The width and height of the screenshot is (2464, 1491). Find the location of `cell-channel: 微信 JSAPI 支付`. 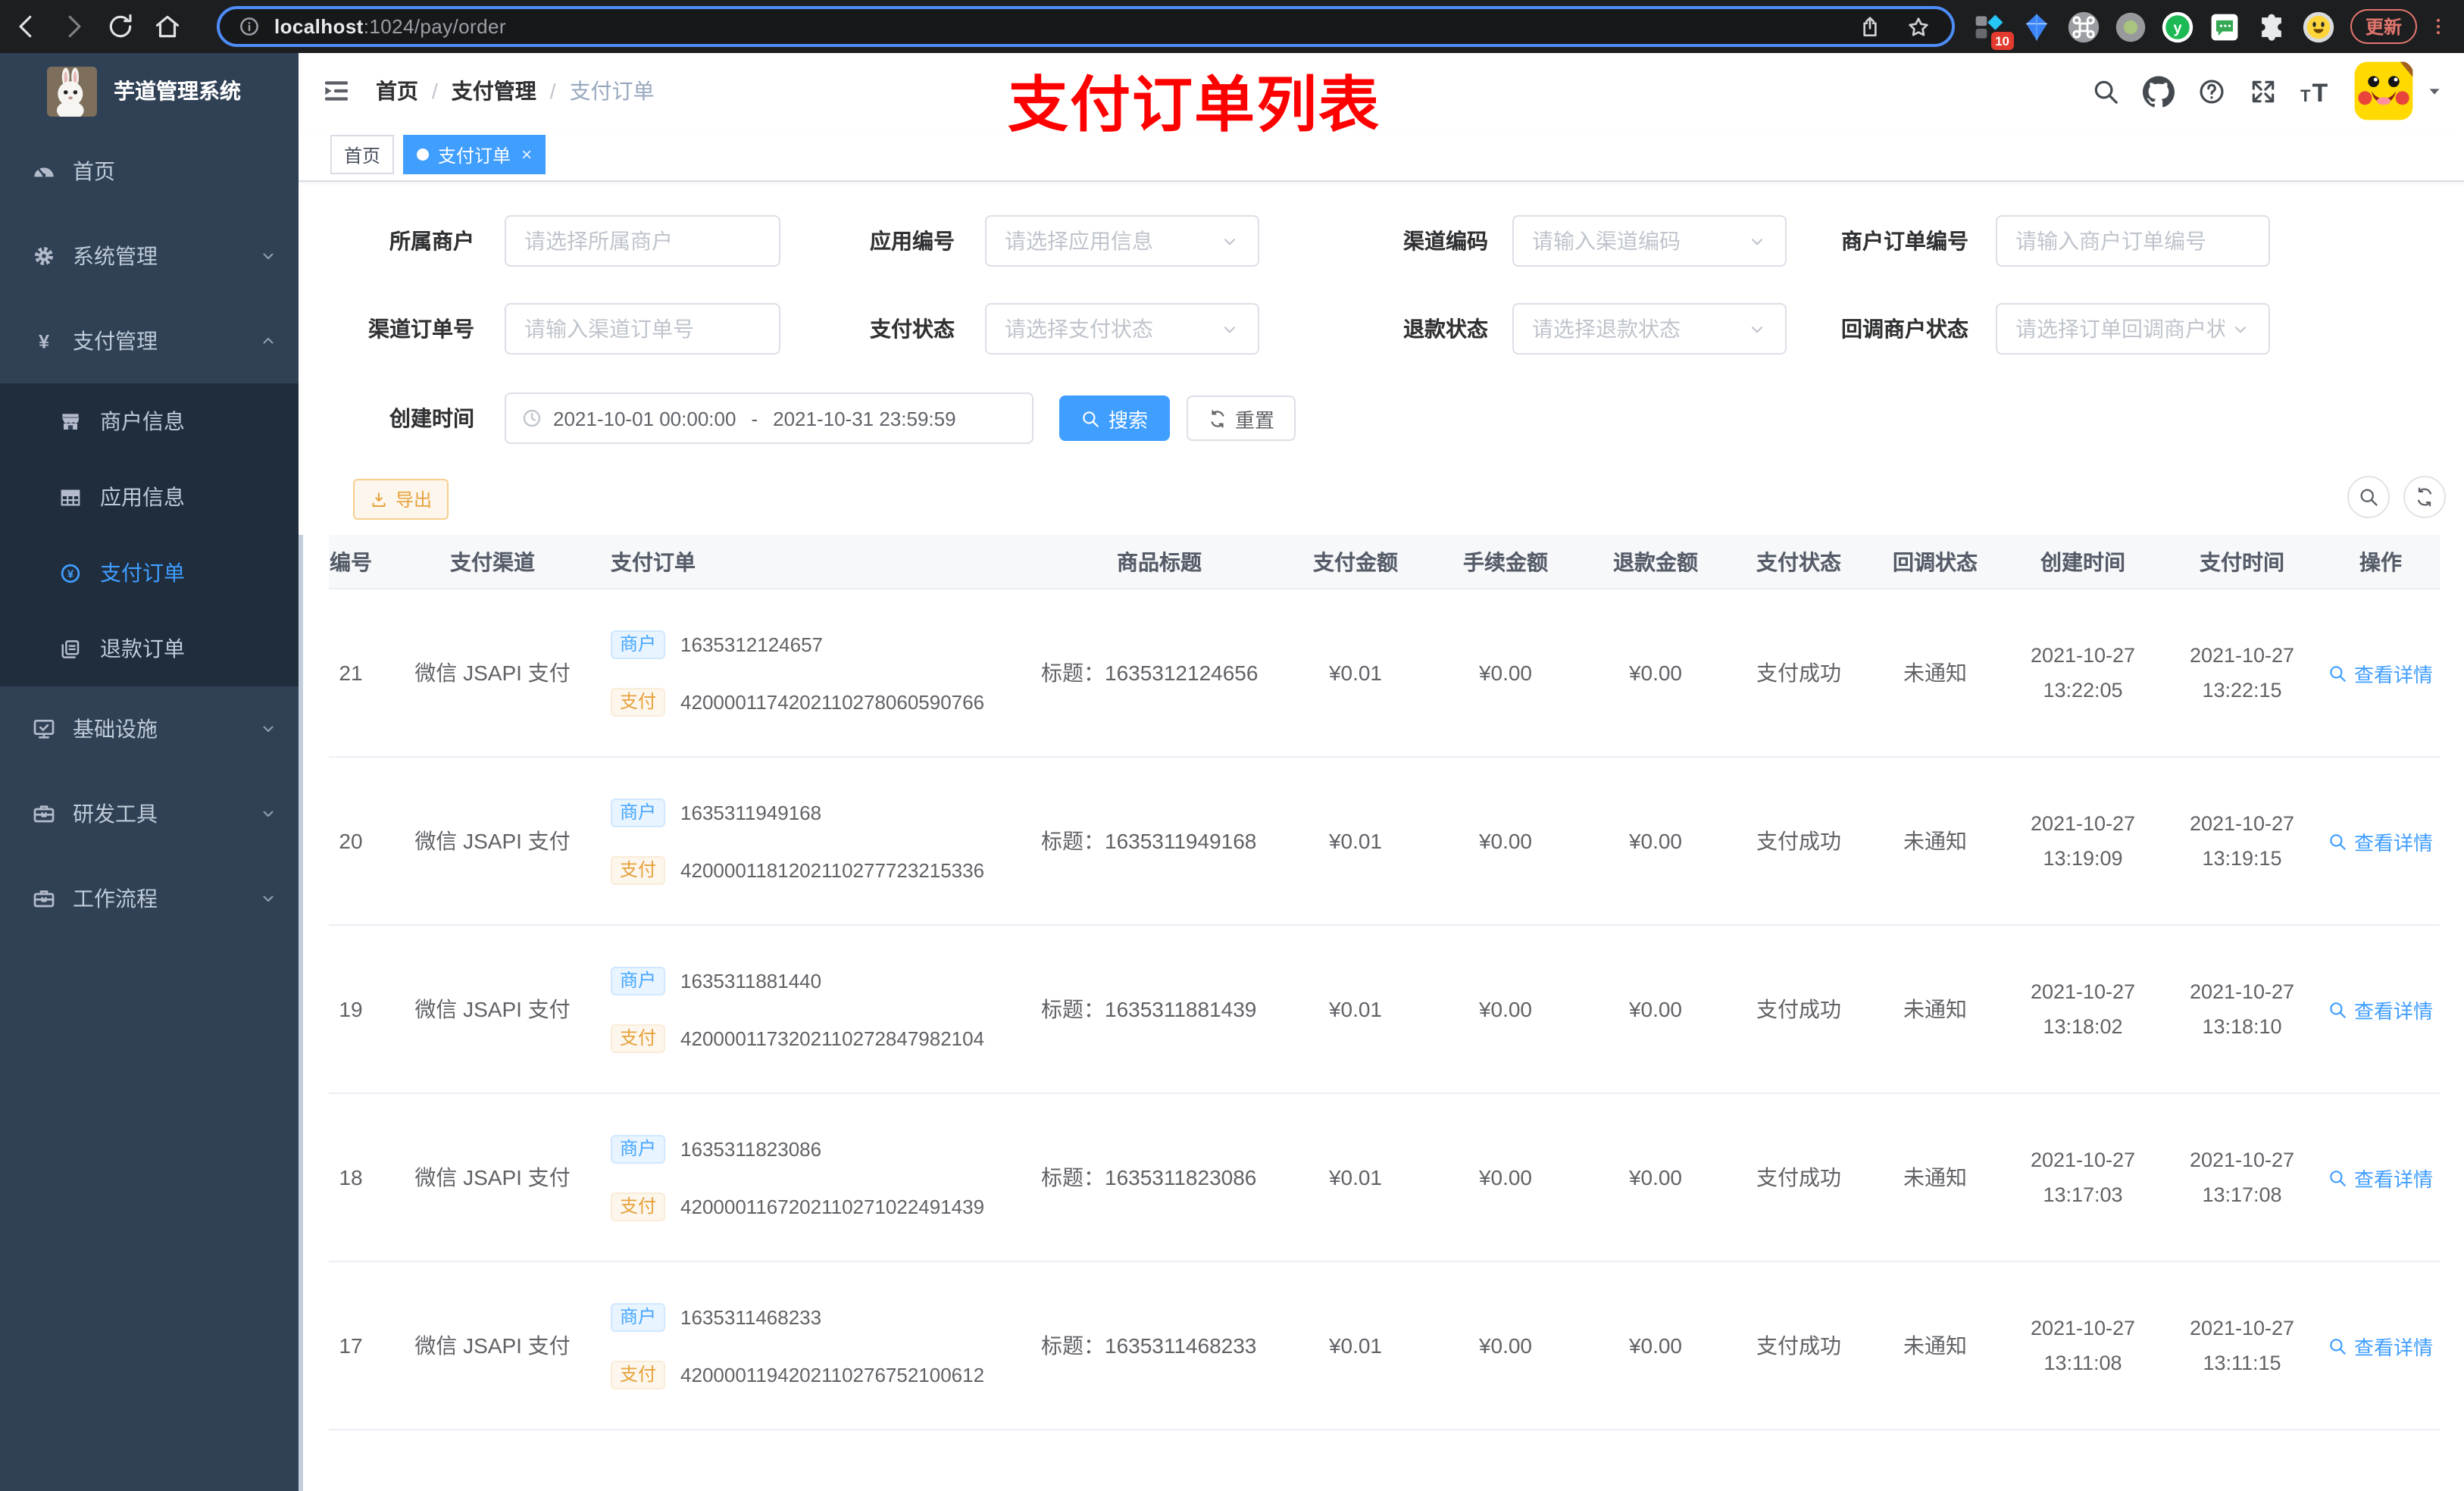

cell-channel: 微信 JSAPI 支付 is located at coordinates (492, 1345).